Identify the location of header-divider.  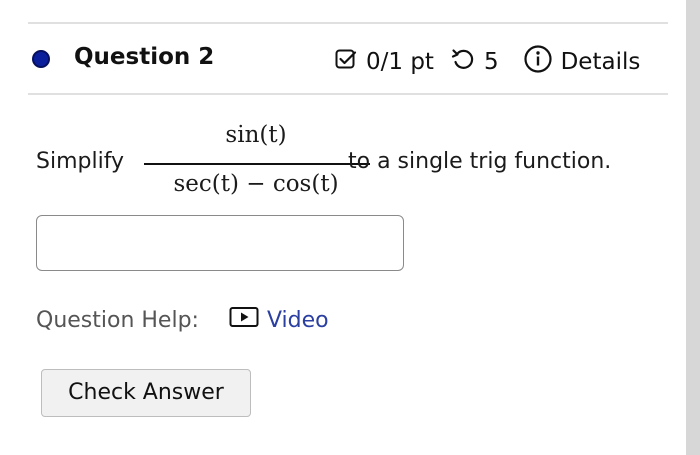
(348, 94).